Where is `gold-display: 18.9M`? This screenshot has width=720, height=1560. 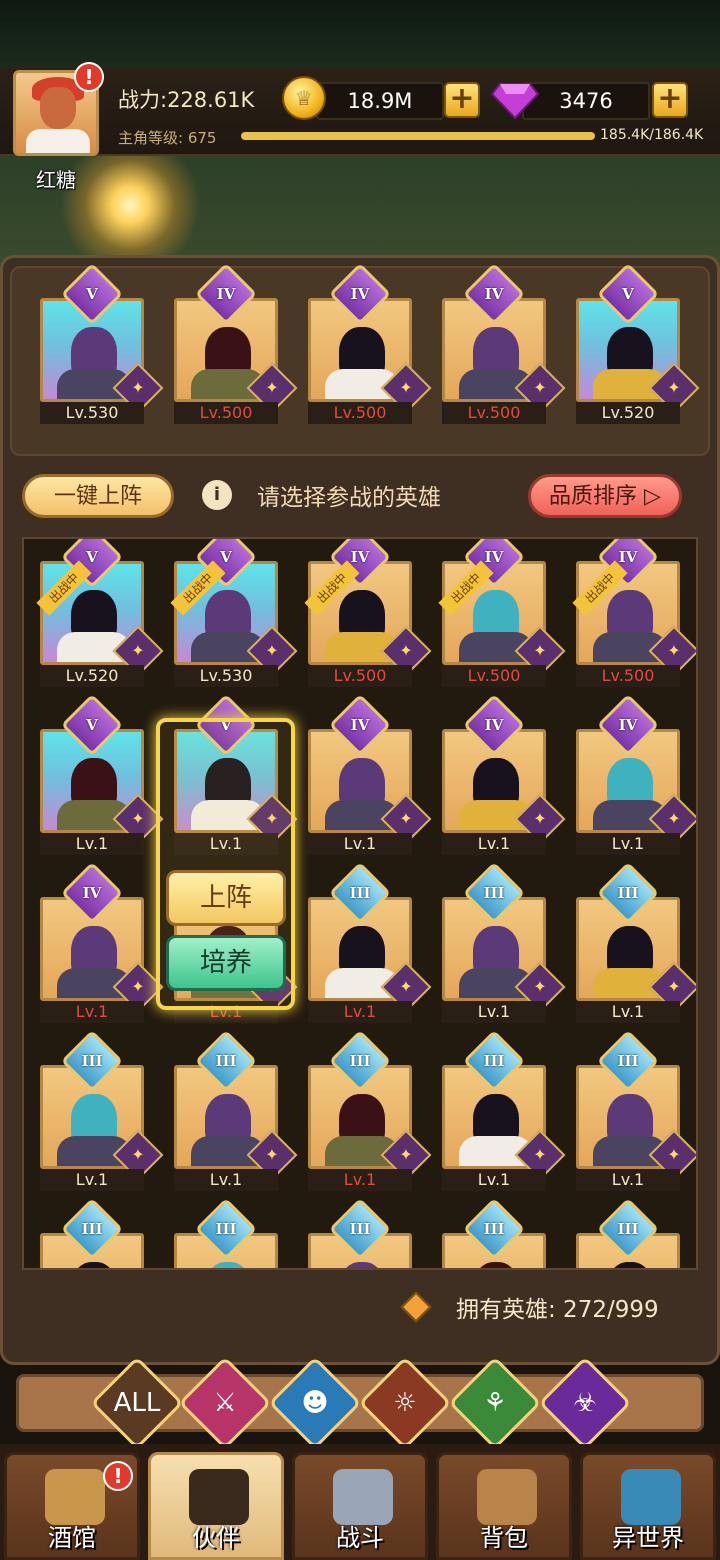
gold-display: 18.9M is located at coordinates (380, 101).